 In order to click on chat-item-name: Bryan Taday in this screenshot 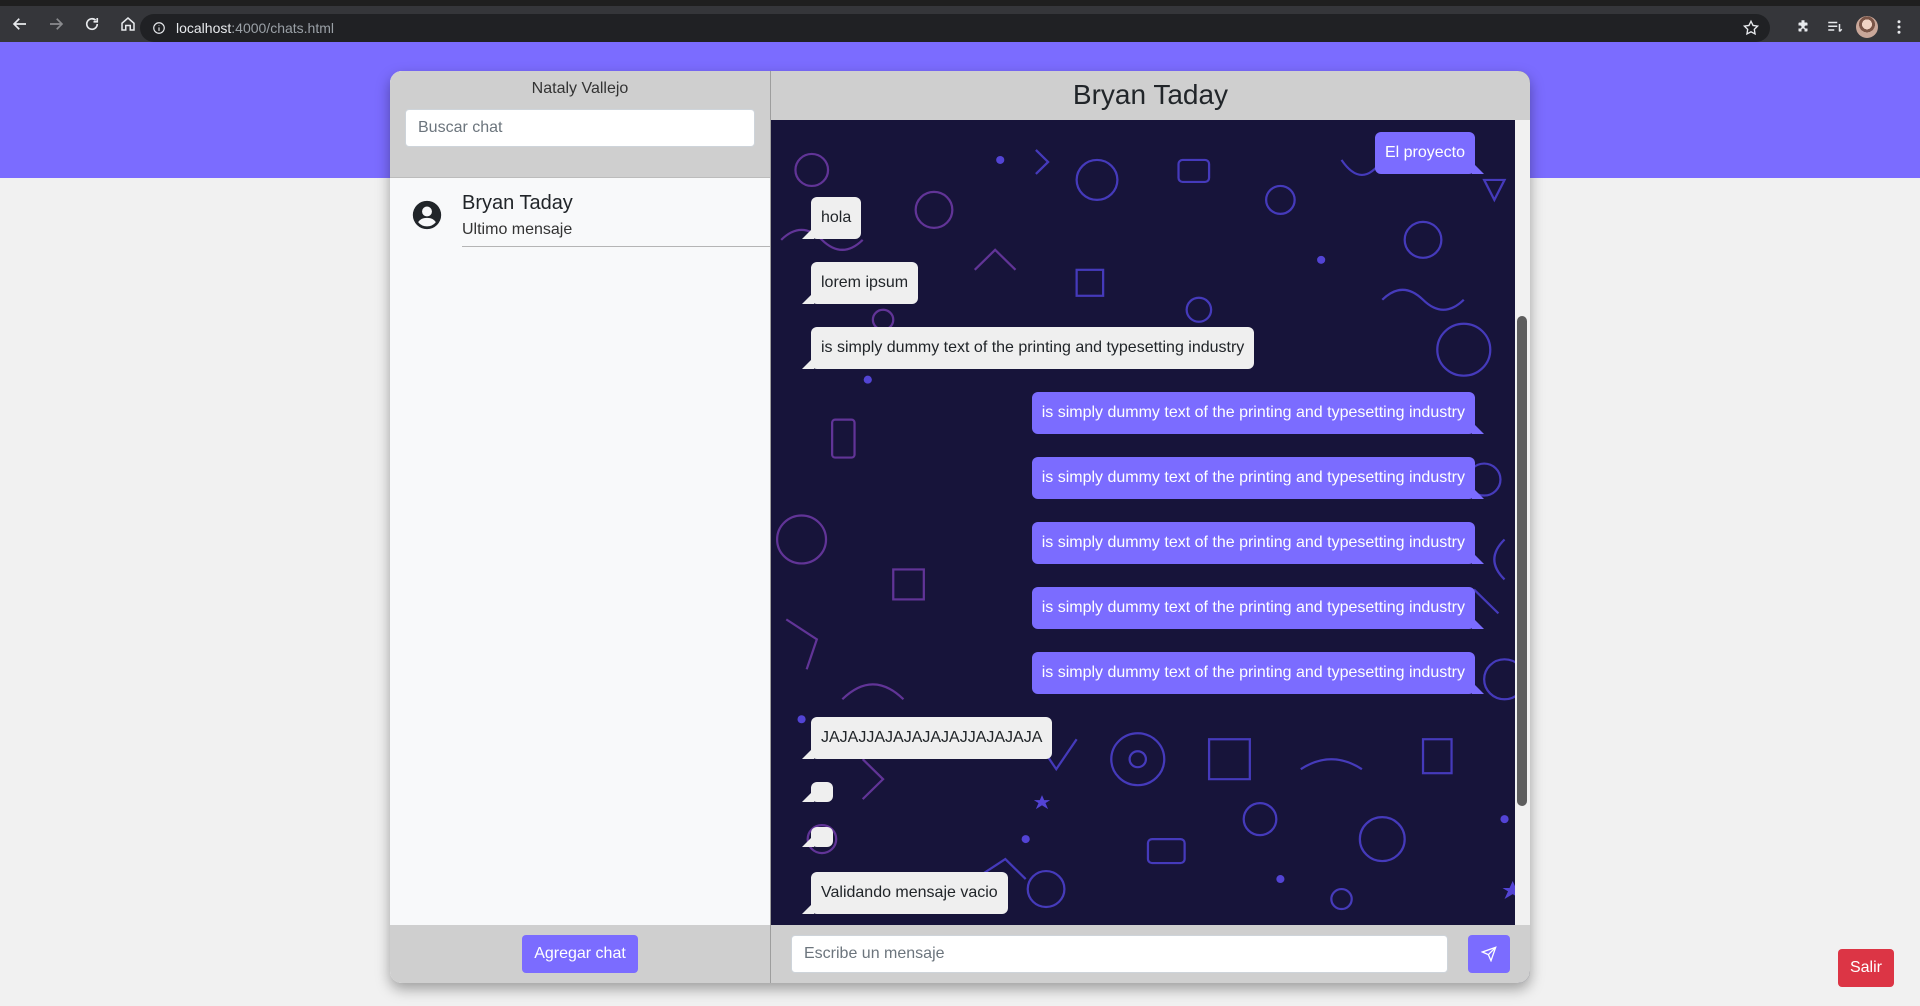, I will do `click(517, 203)`.